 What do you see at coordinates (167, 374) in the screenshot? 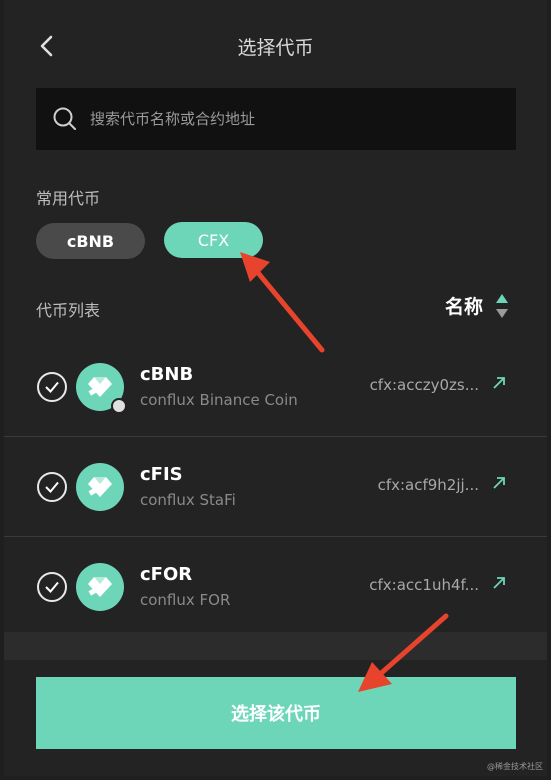
I see `token-symbol: cBNB` at bounding box center [167, 374].